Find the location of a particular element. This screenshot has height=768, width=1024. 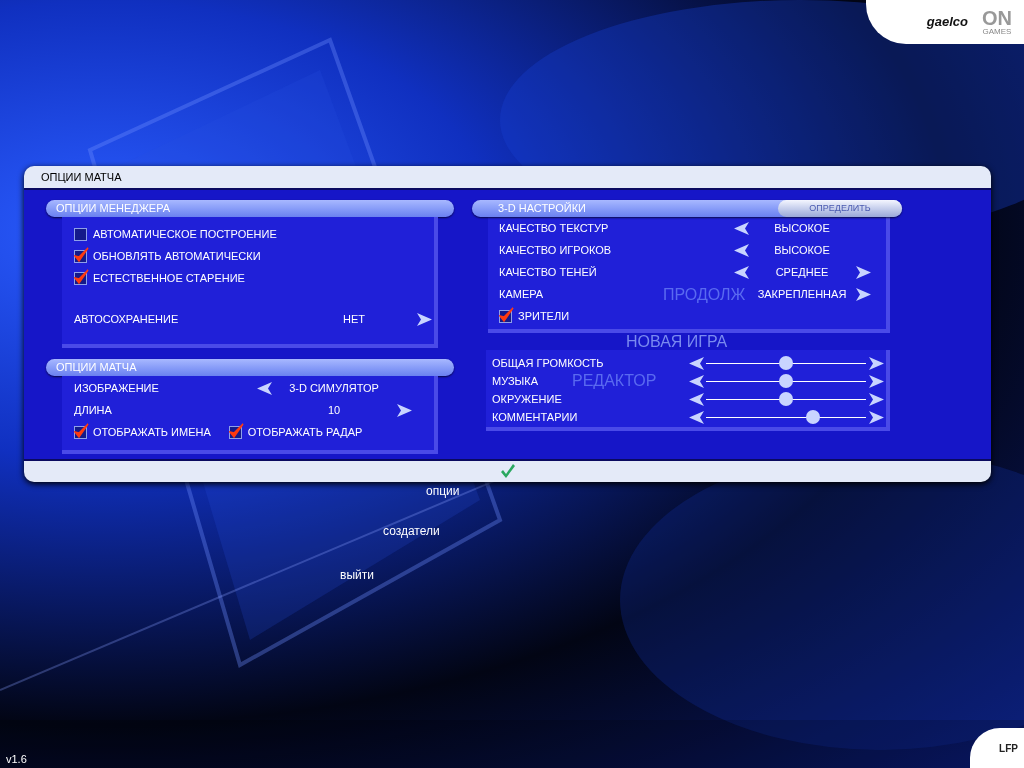

volume-label: МУЗЫКА is located at coordinates (515, 380).